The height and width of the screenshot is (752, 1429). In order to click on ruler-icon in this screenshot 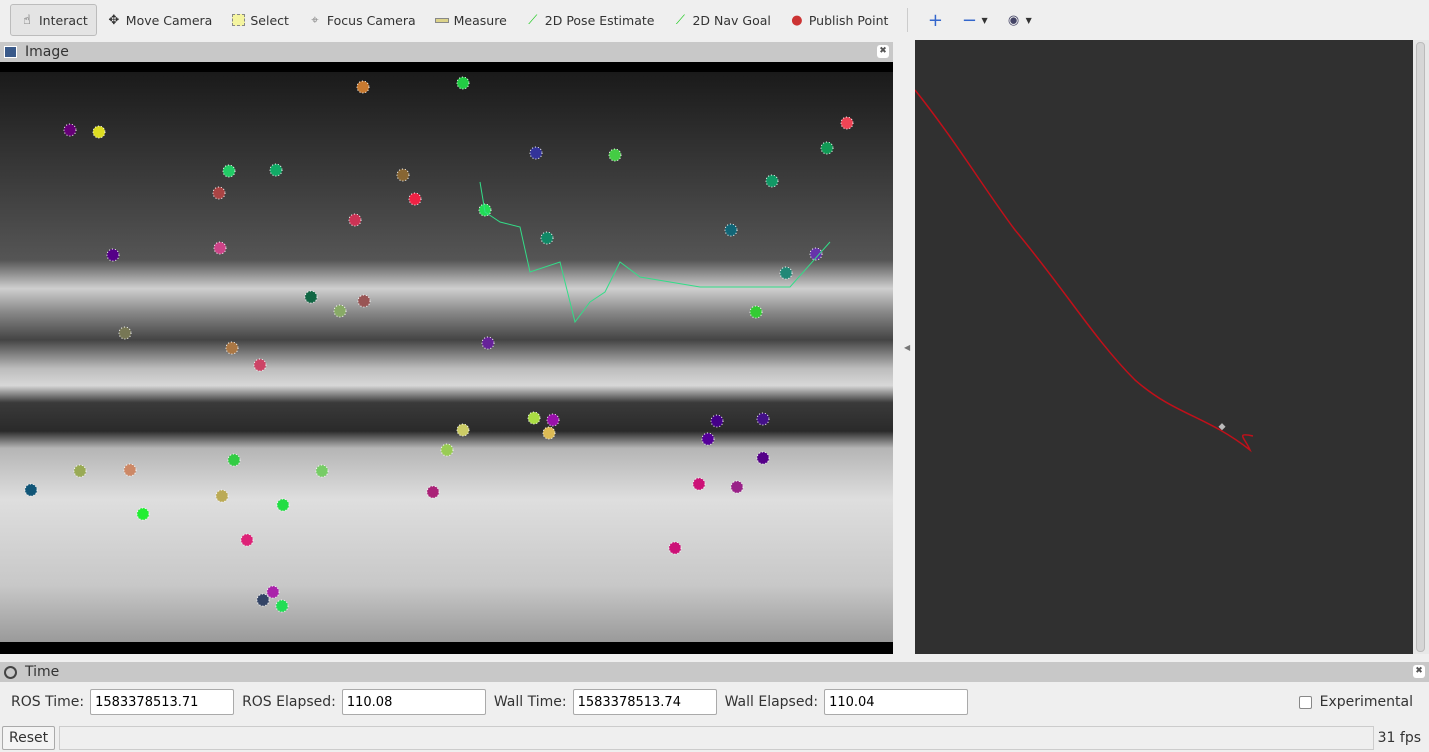, I will do `click(442, 20)`.